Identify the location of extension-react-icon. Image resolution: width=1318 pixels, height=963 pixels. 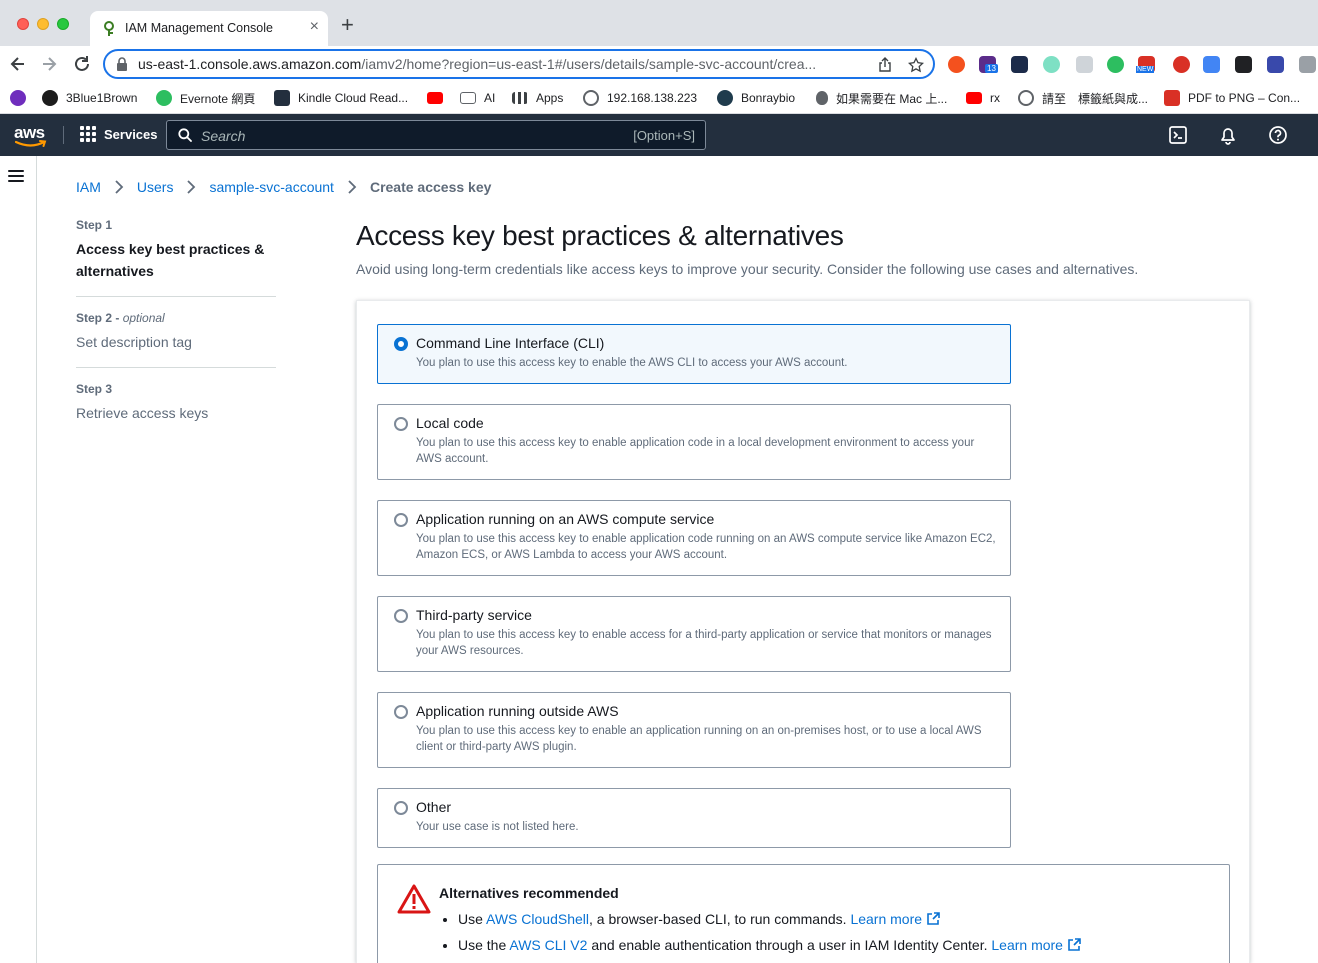
(1019, 64).